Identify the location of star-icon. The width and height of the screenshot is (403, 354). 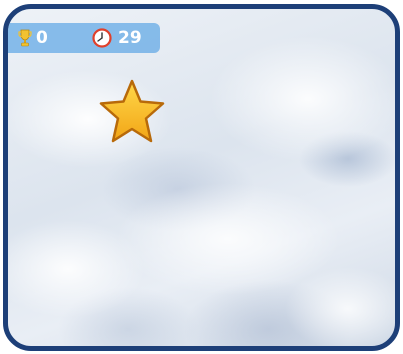
(132, 112).